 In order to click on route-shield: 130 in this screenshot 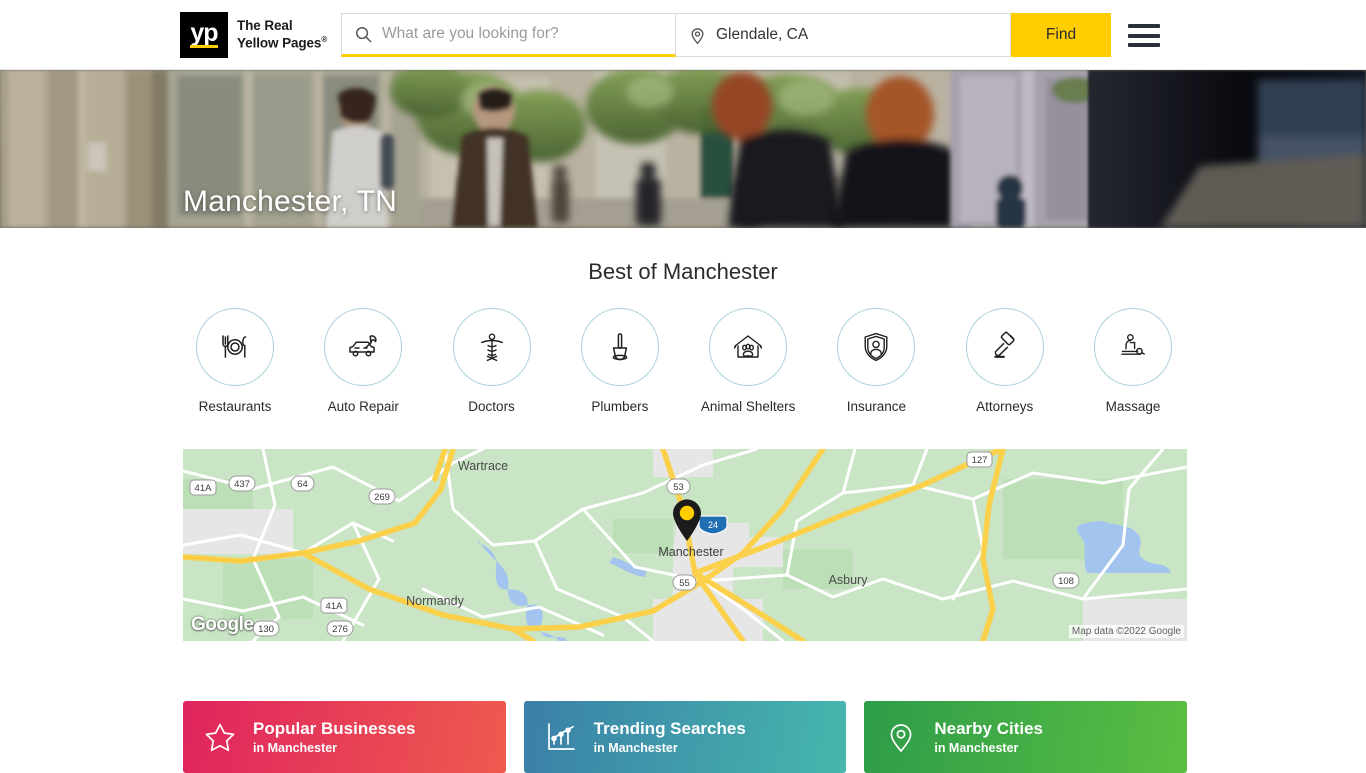, I will do `click(266, 628)`.